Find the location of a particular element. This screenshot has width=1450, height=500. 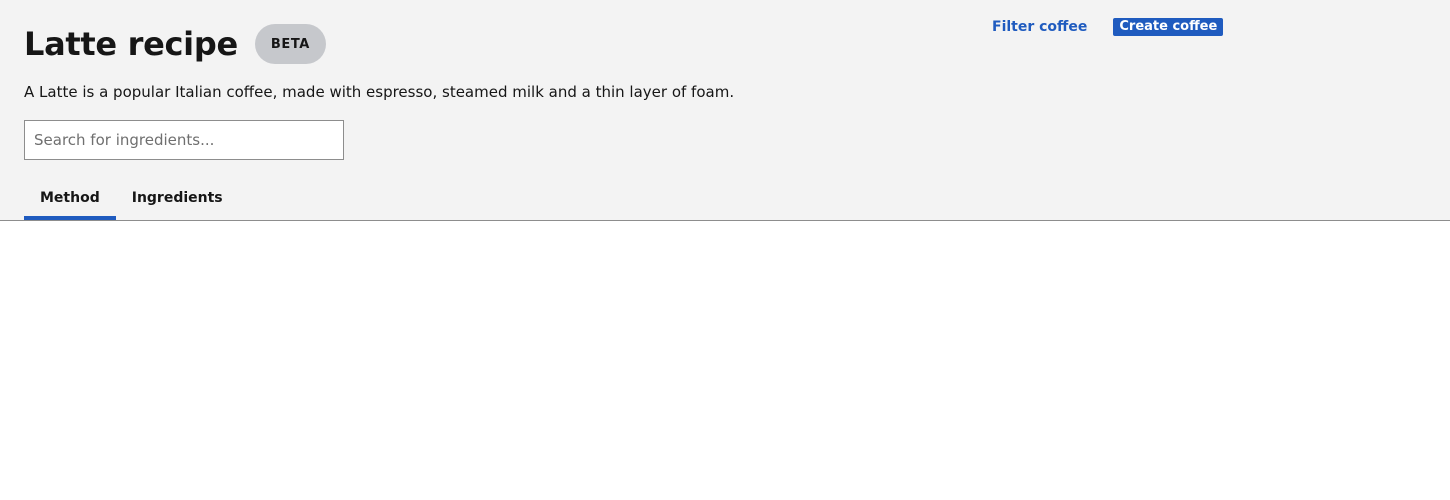

tab-list: Method Ingredients is located at coordinates (131, 198).